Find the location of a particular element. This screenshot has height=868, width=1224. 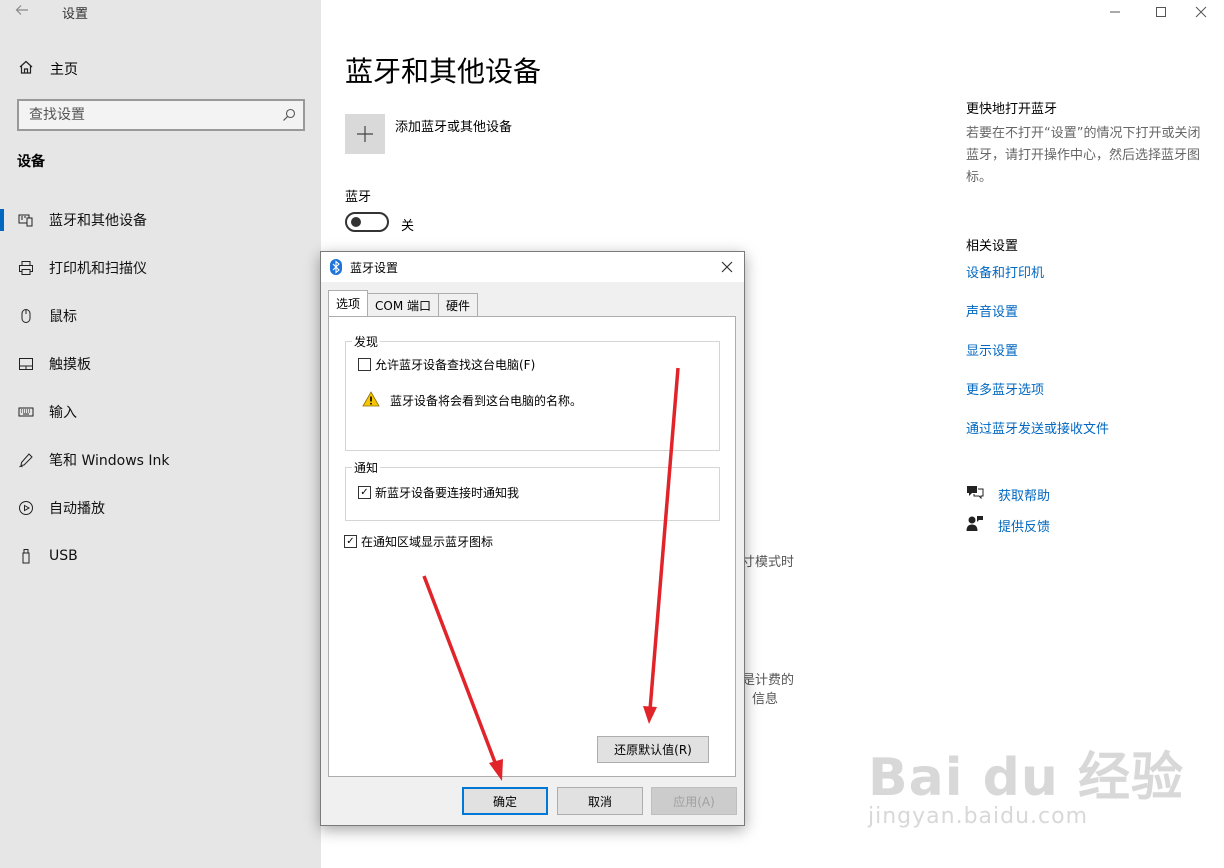

mouse-icon is located at coordinates (26, 316).